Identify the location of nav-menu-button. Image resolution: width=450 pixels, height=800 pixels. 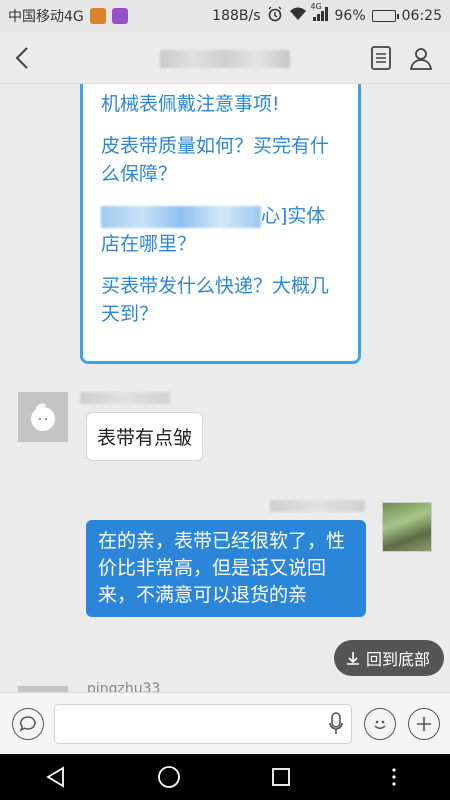
(394, 777).